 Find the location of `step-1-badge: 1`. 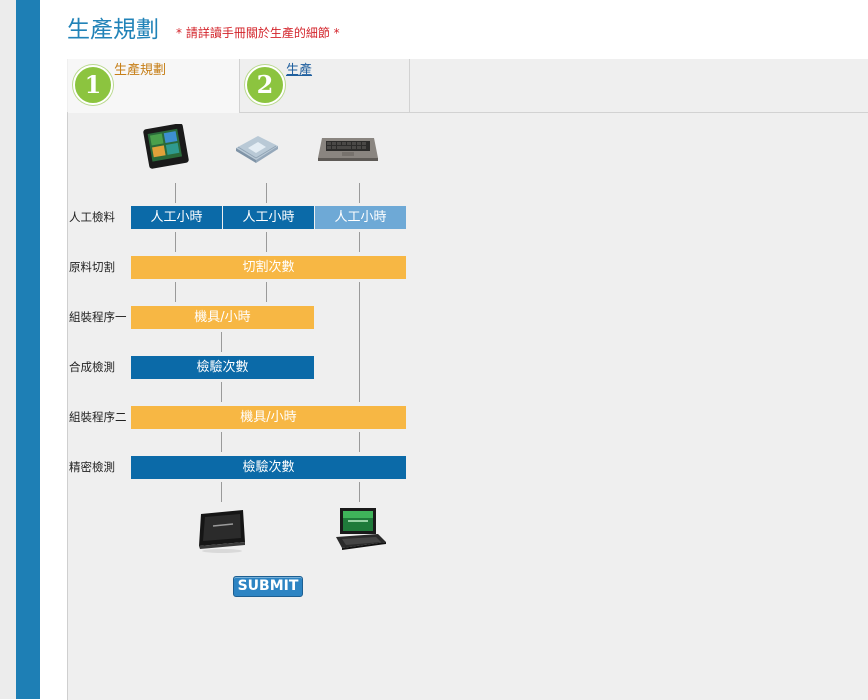

step-1-badge: 1 is located at coordinates (93, 85).